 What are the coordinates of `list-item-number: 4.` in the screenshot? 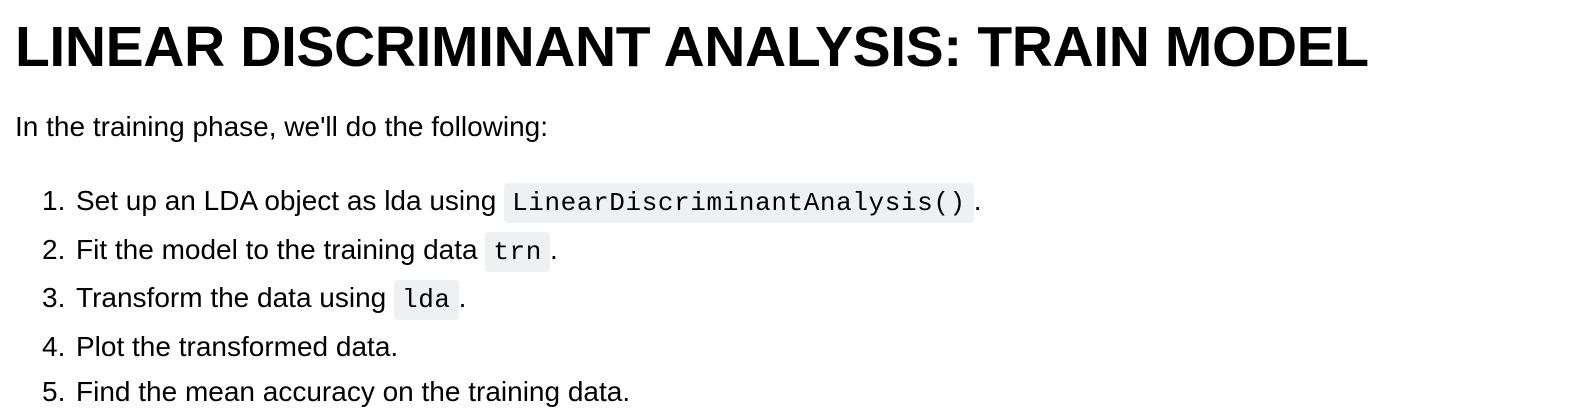 It's located at (54, 346).